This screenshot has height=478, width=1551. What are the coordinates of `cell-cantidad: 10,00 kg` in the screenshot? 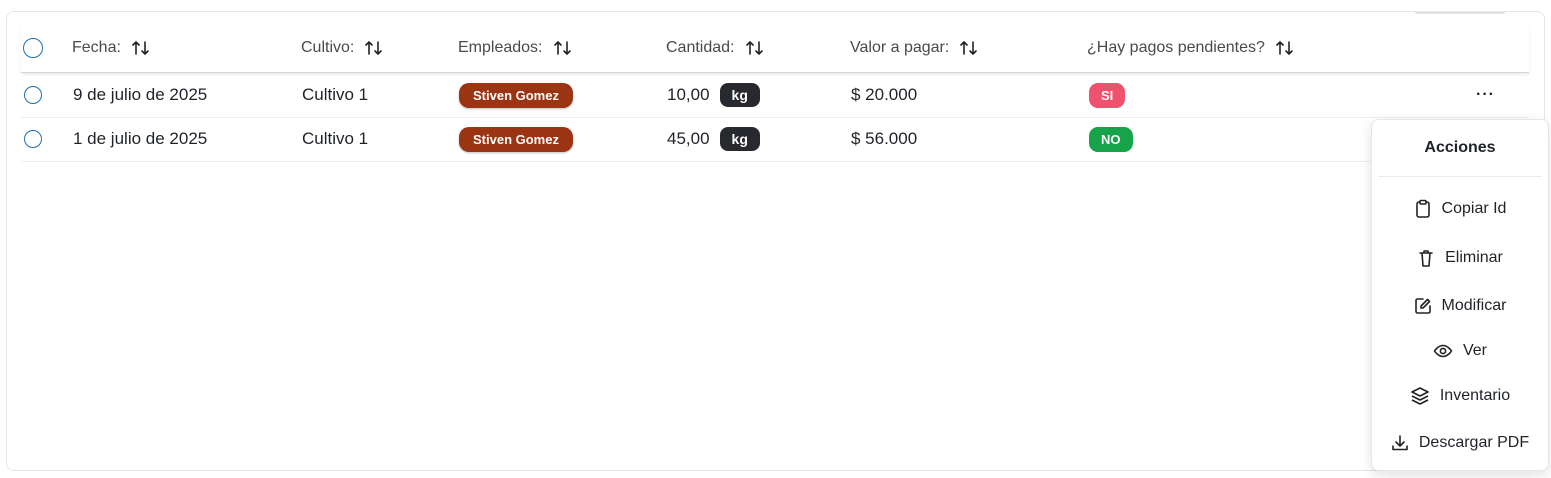 It's located at (713, 95).